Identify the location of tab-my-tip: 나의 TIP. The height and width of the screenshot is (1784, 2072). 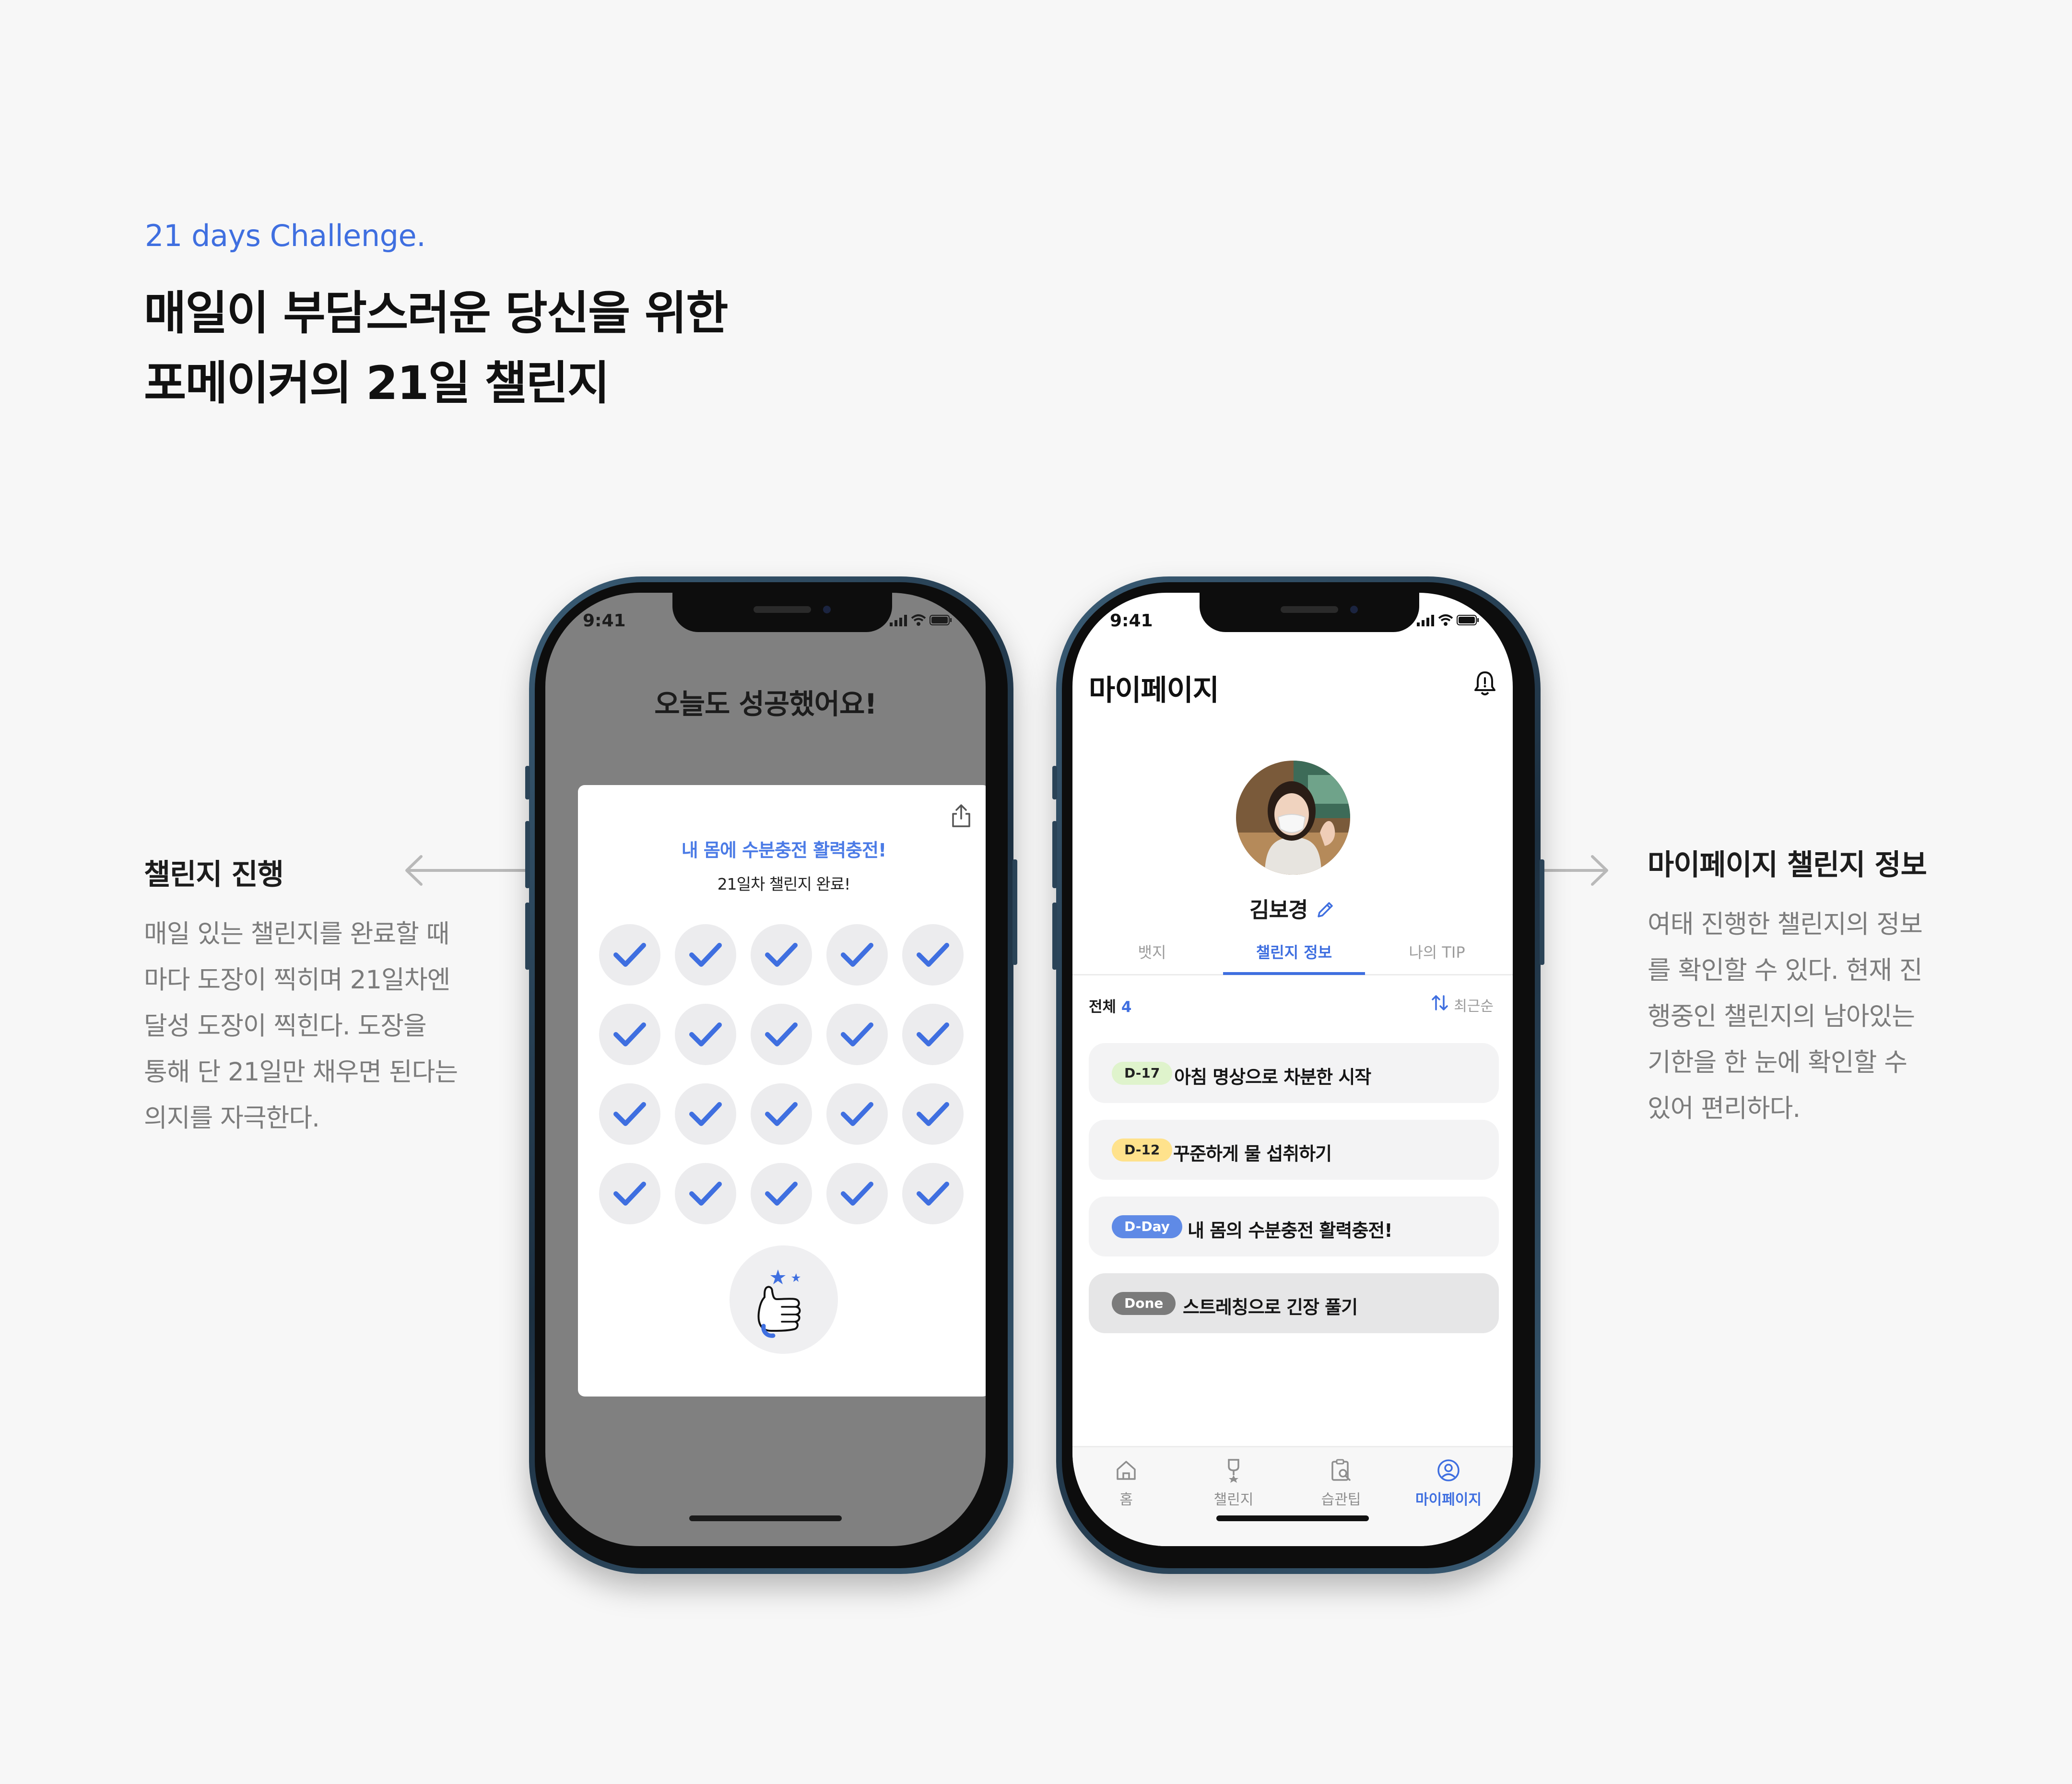
(1437, 951).